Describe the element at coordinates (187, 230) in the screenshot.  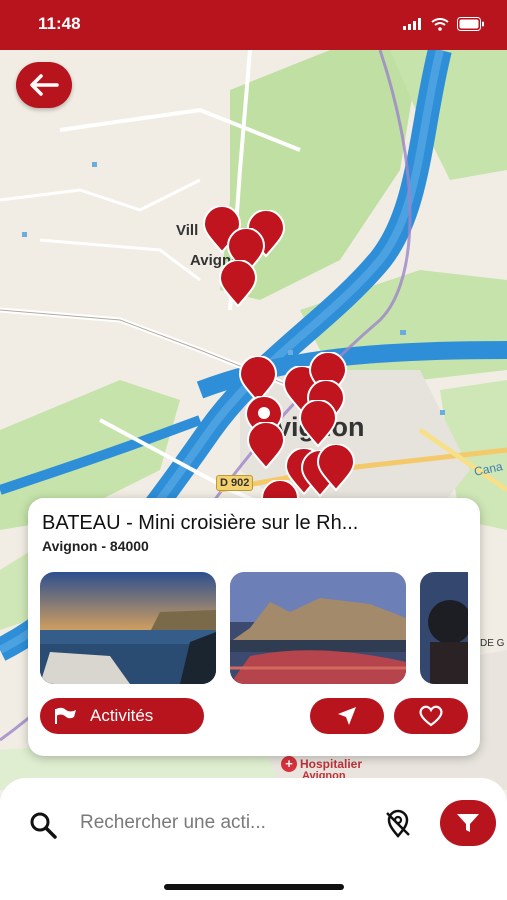
I see `map-label-villeneuve: Vill` at that location.